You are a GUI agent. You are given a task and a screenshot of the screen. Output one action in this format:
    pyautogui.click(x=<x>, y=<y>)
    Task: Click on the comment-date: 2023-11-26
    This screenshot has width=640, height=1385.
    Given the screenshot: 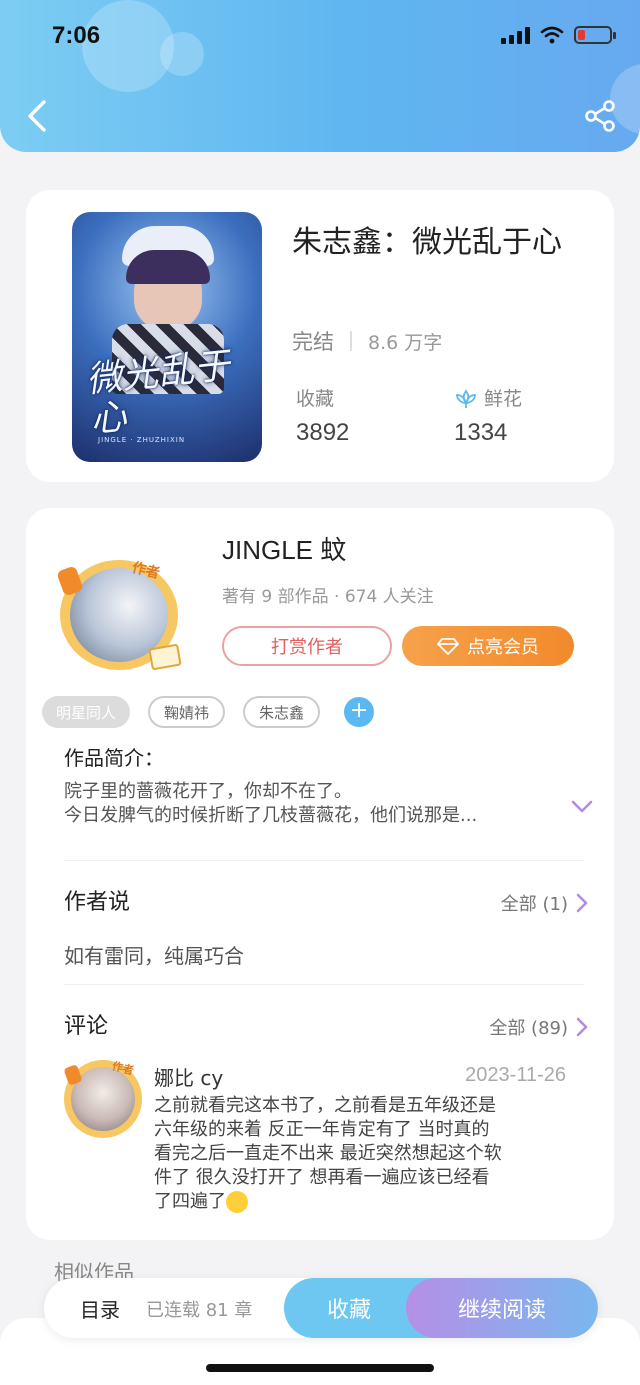 What is the action you would take?
    pyautogui.click(x=515, y=1075)
    